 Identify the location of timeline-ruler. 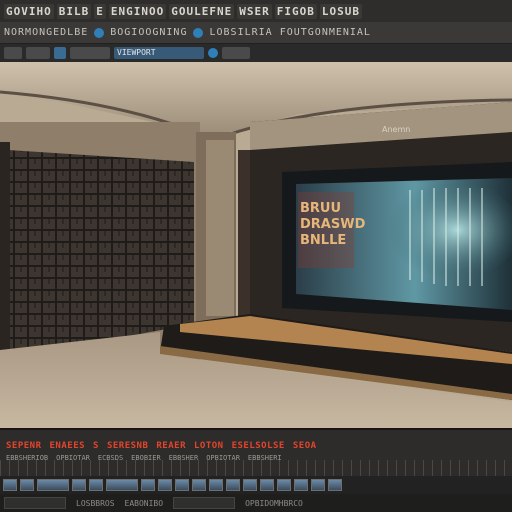
(256, 468).